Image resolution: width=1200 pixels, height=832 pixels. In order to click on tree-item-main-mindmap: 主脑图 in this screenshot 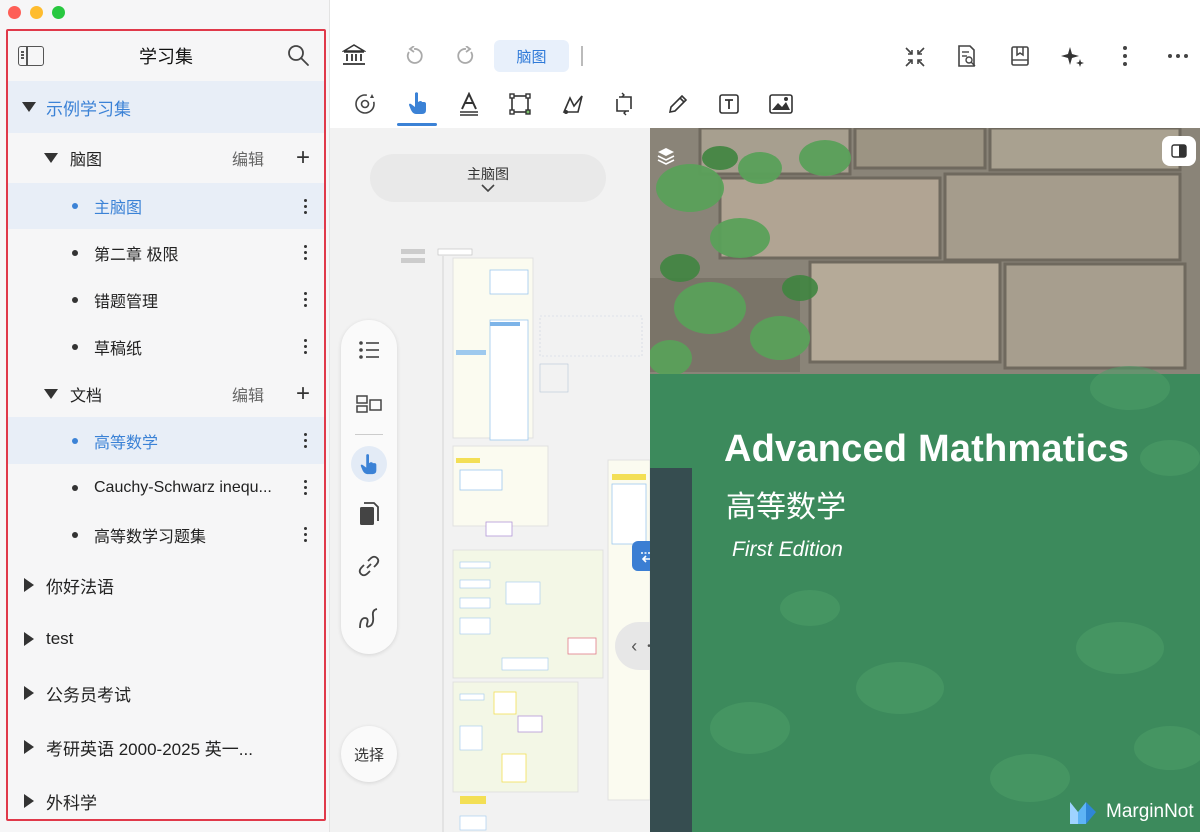, I will do `click(166, 206)`.